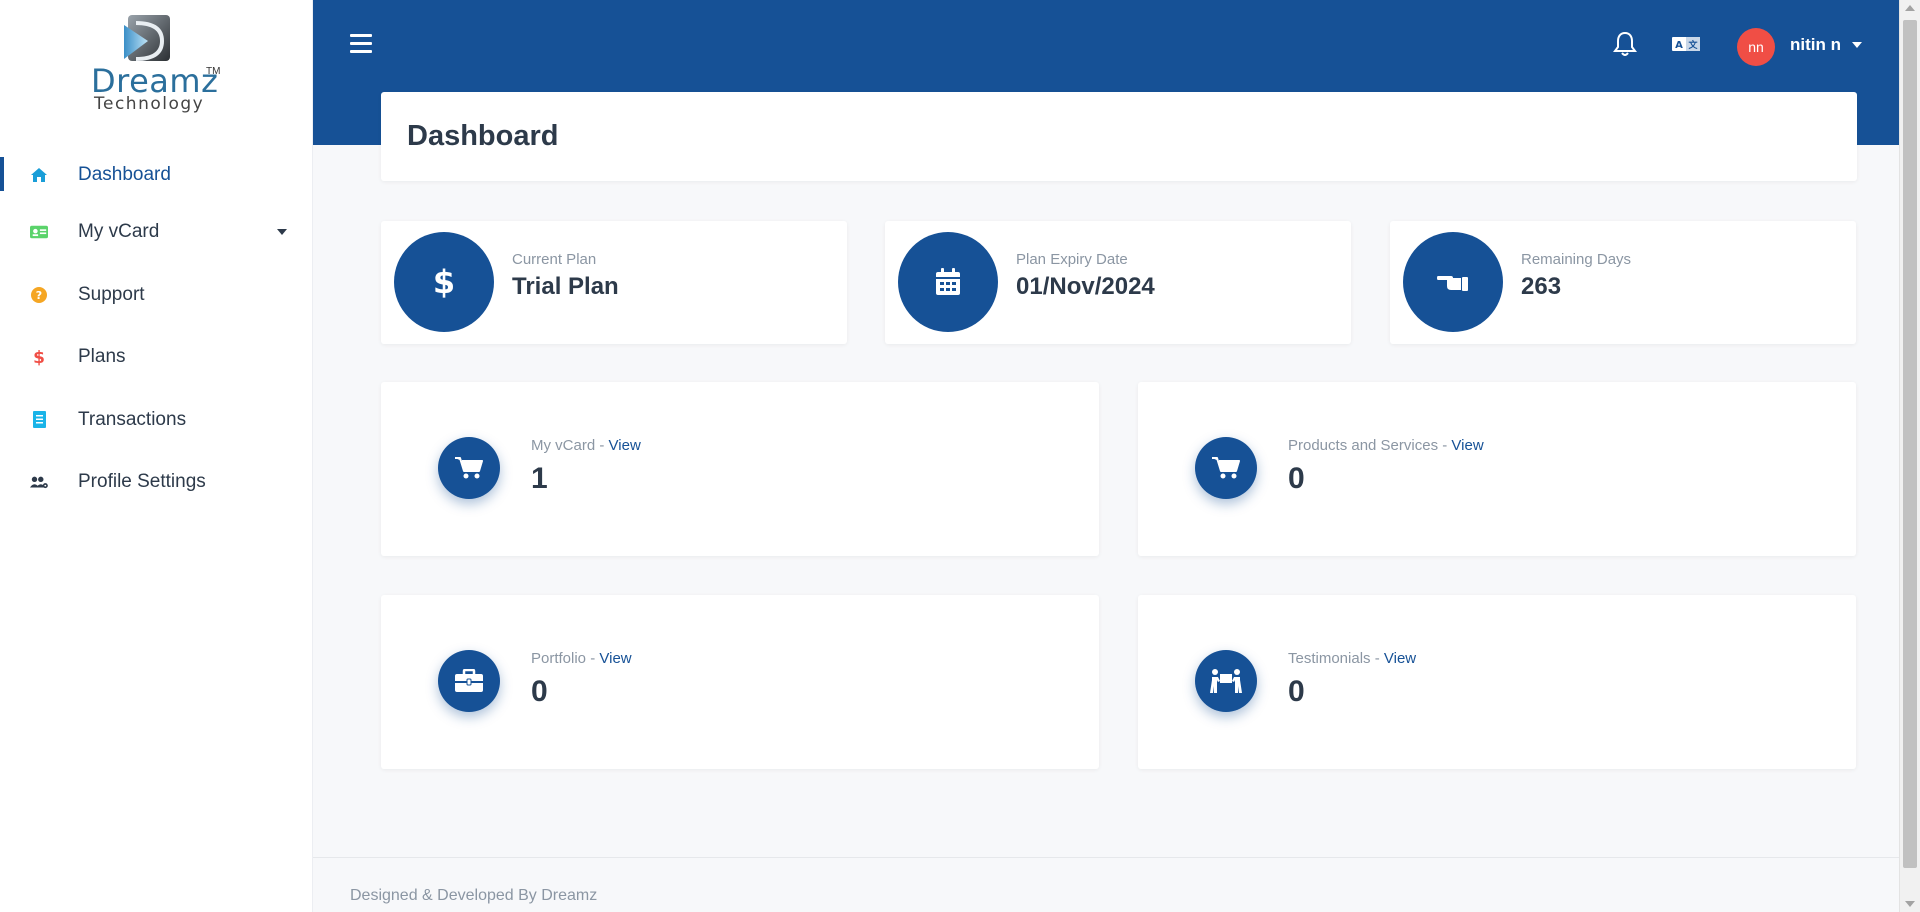 The image size is (1920, 912). Describe the element at coordinates (1679, 45) in the screenshot. I see `svg-text: A` at that location.